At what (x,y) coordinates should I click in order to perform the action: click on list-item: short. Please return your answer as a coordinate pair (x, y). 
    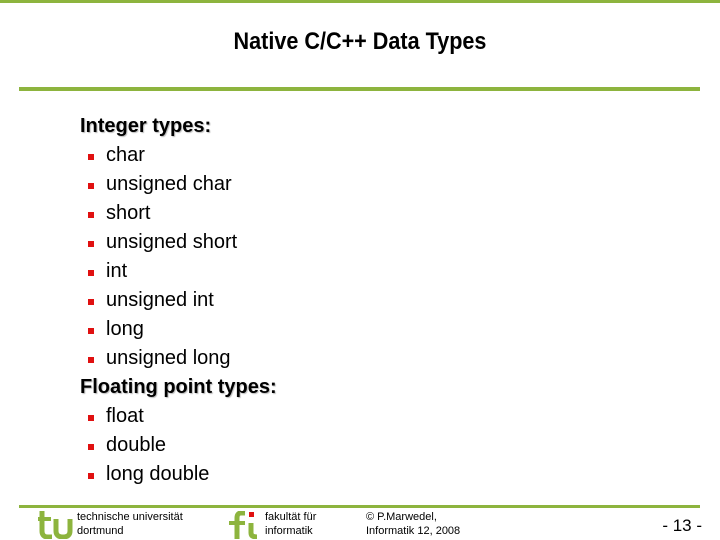
    Looking at the image, I should click on (178, 213).